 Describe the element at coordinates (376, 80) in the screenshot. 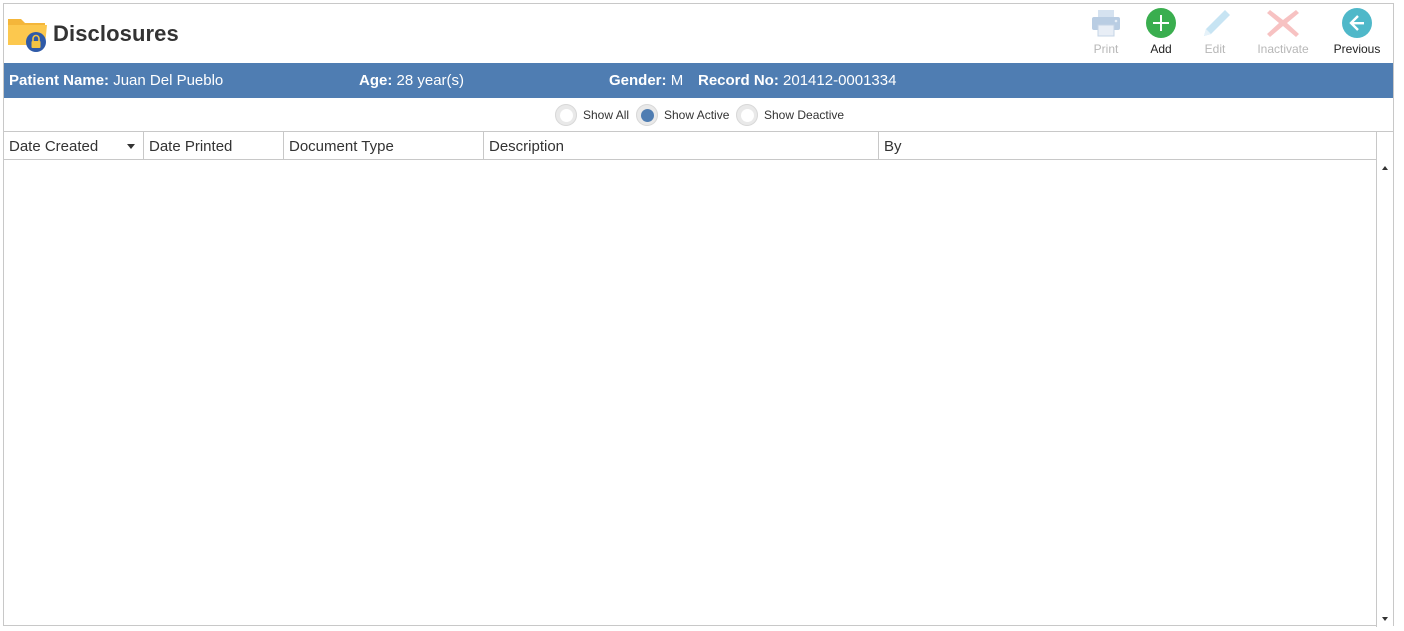

I see `patient-age-label: Age:` at that location.